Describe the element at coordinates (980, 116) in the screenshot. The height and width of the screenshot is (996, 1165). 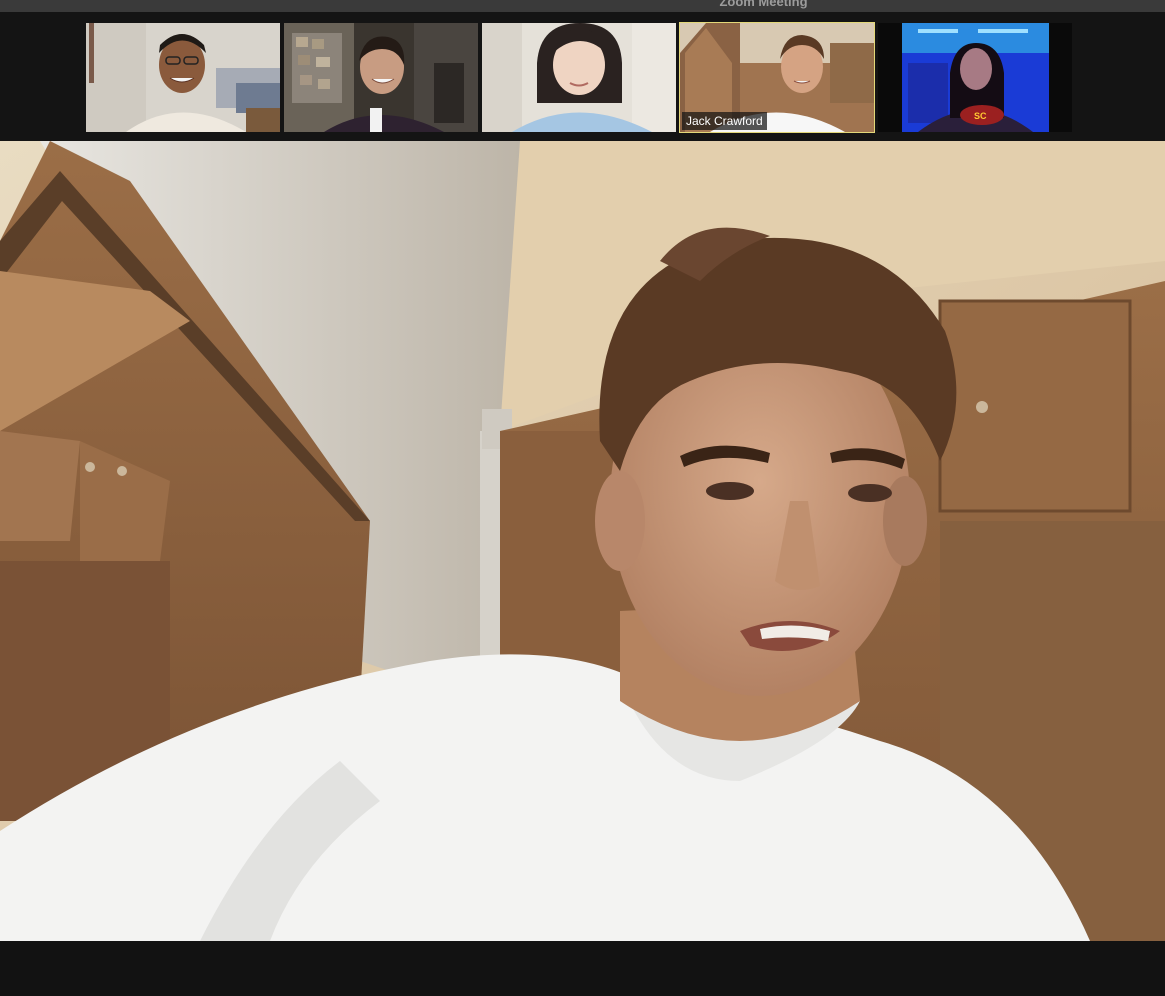
I see `svg-text: SC` at that location.